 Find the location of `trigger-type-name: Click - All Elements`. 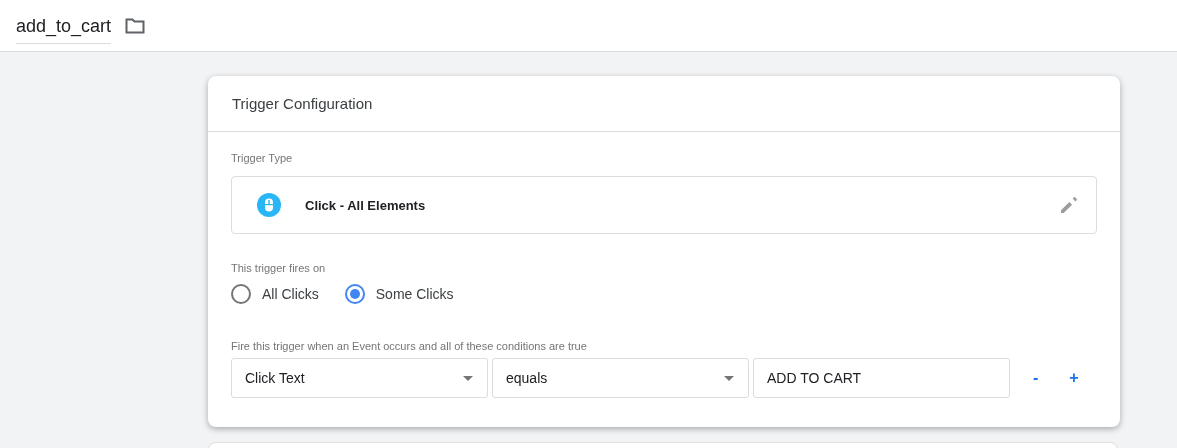

trigger-type-name: Click - All Elements is located at coordinates (366, 205).